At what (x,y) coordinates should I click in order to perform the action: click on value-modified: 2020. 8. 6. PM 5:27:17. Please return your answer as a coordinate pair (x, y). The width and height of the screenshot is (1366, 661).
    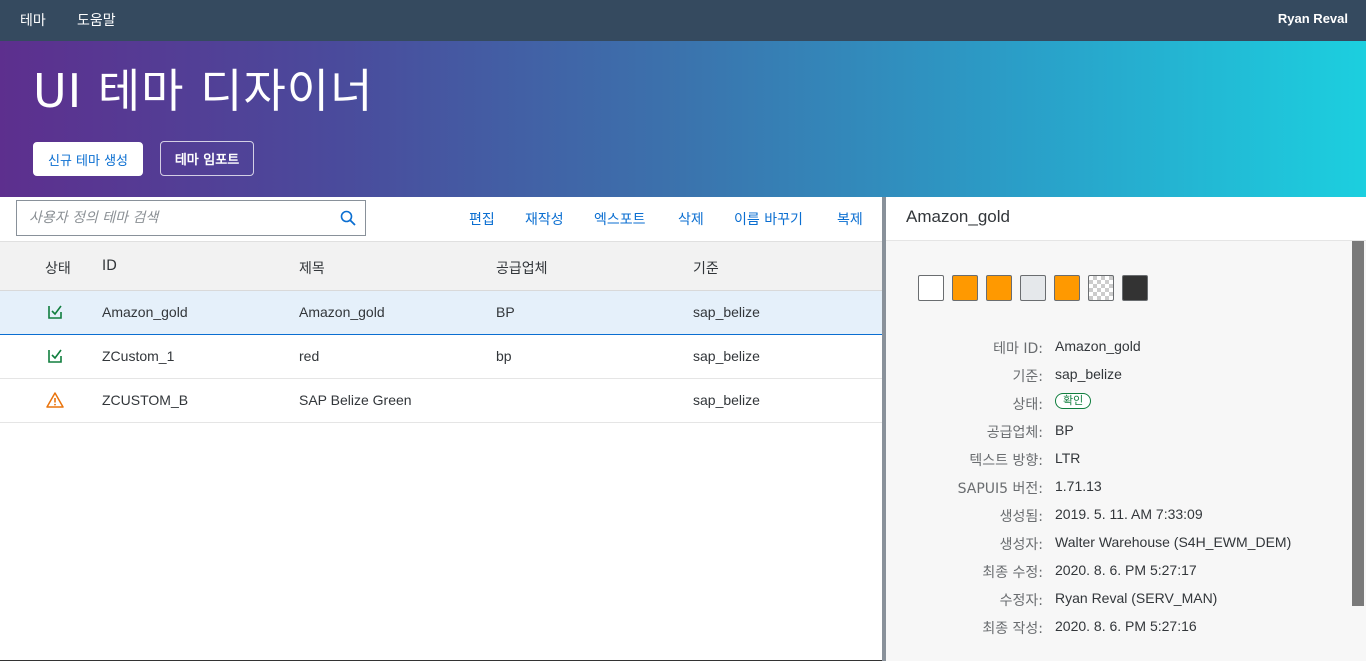
    Looking at the image, I should click on (1126, 570).